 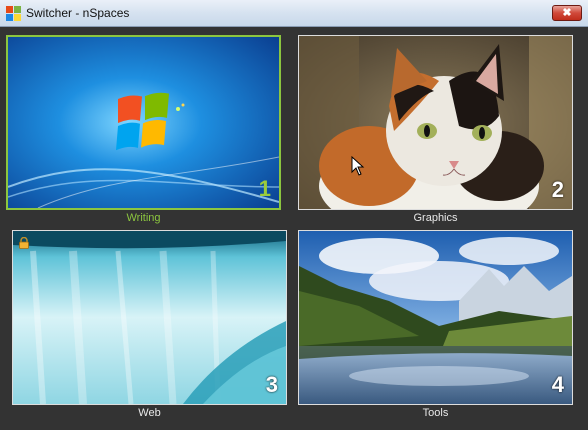 What do you see at coordinates (271, 384) in the screenshot?
I see `space-number: 3` at bounding box center [271, 384].